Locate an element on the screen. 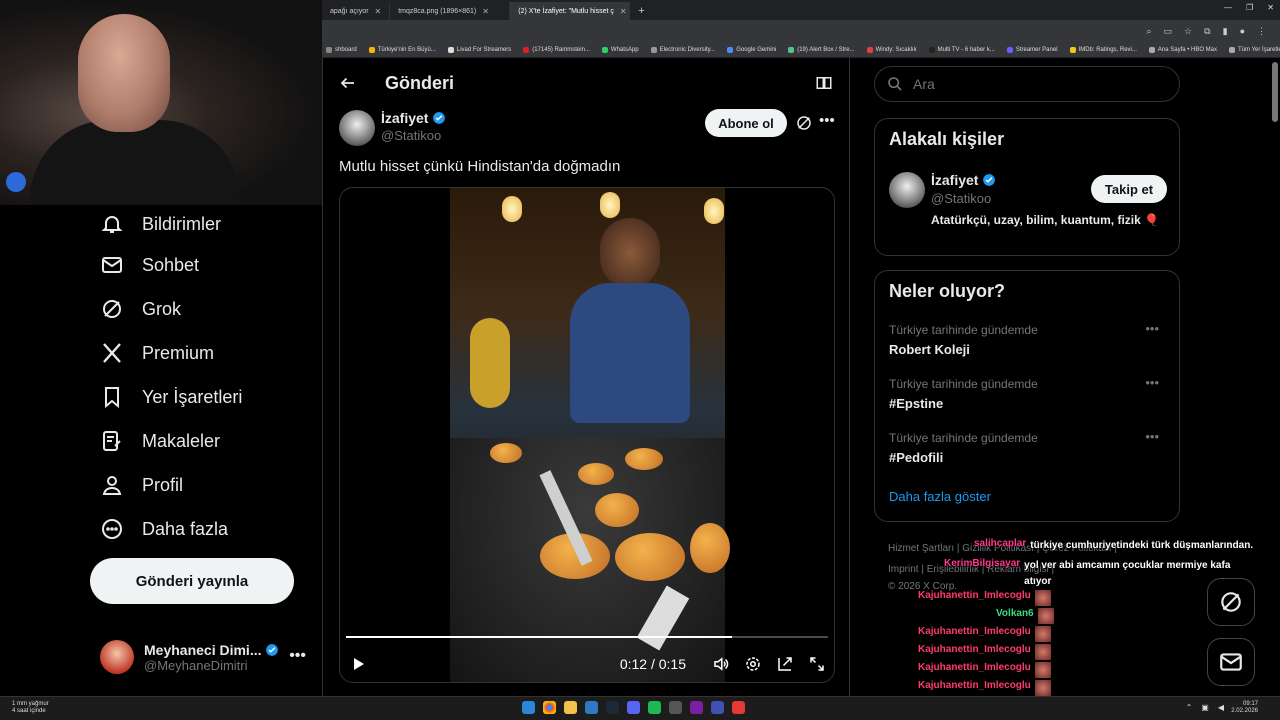 Image resolution: width=1280 pixels, height=720 pixels. star-icon: ☆ is located at coordinates (1188, 31).